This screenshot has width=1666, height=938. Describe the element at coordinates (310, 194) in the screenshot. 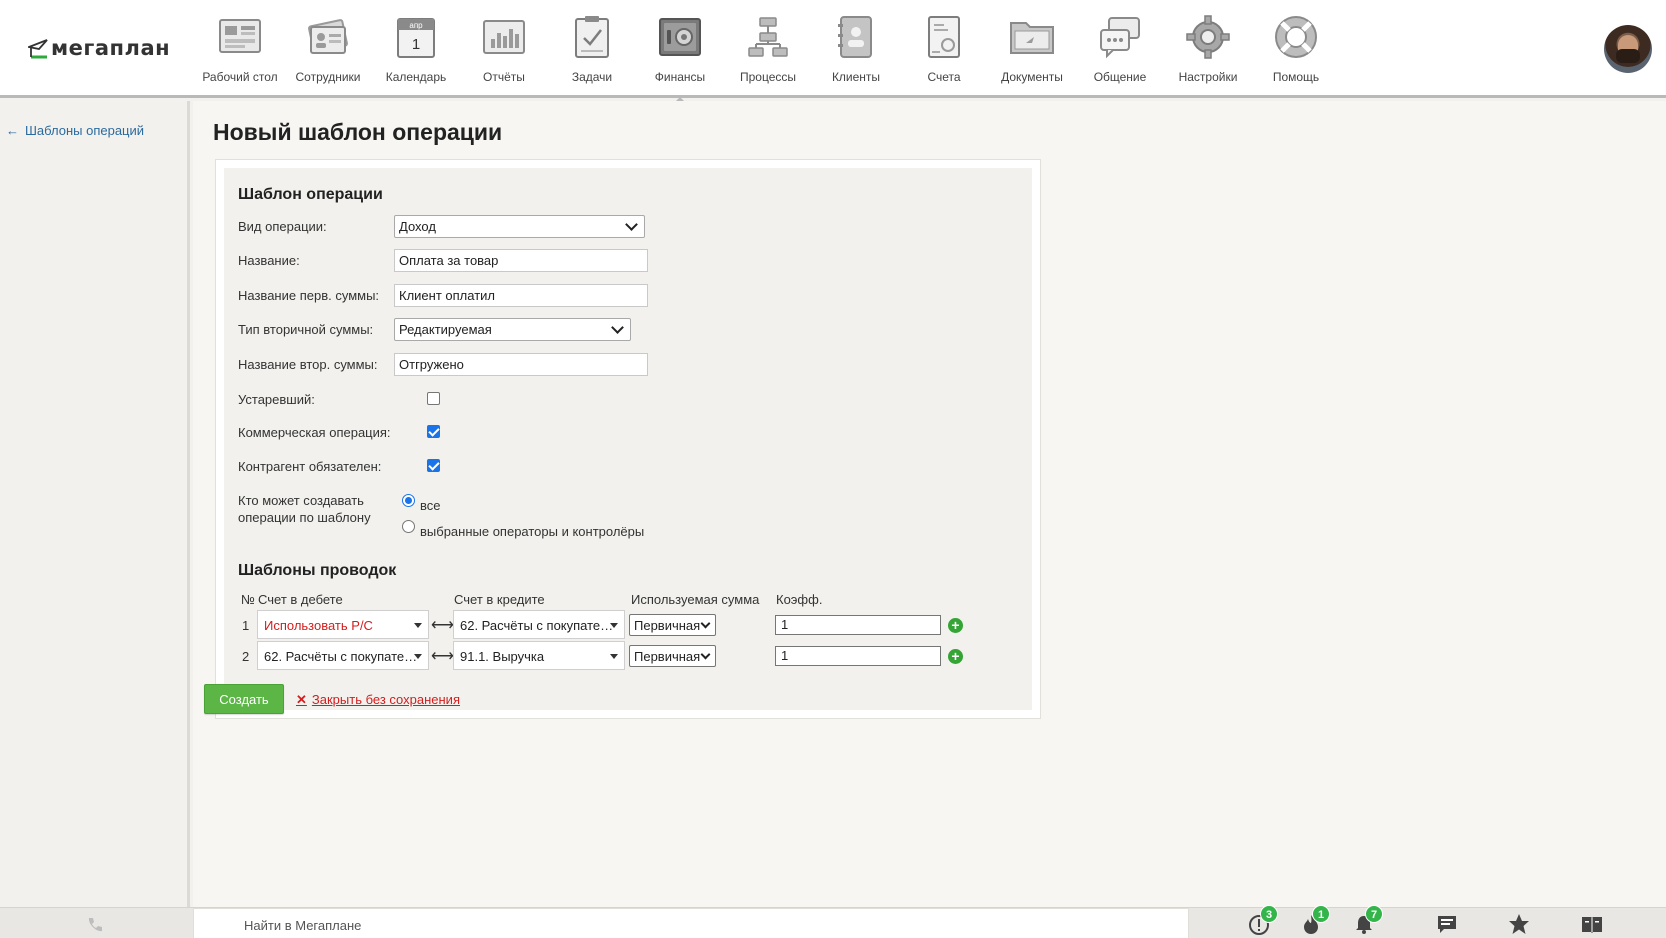

I see `section-title-template: Шаблон операции` at that location.